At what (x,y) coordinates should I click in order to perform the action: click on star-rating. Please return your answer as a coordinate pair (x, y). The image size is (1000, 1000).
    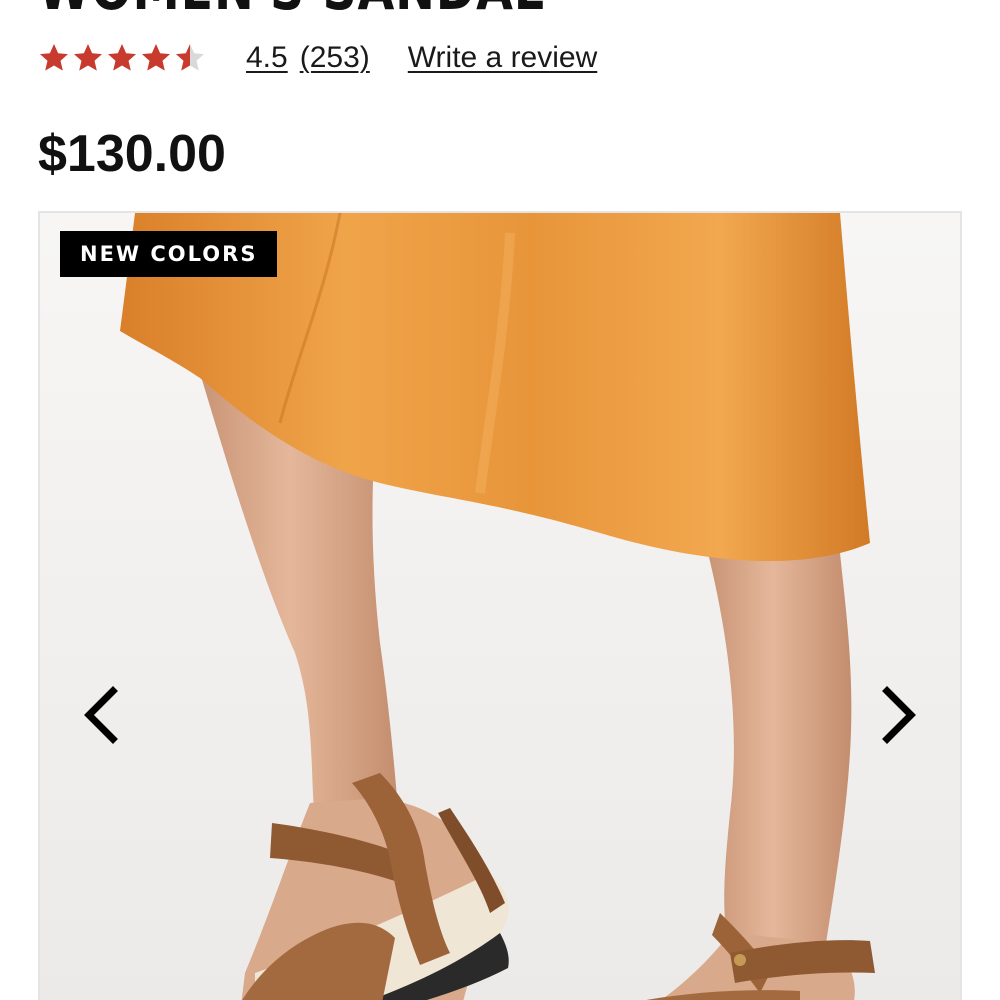
    Looking at the image, I should click on (122, 58).